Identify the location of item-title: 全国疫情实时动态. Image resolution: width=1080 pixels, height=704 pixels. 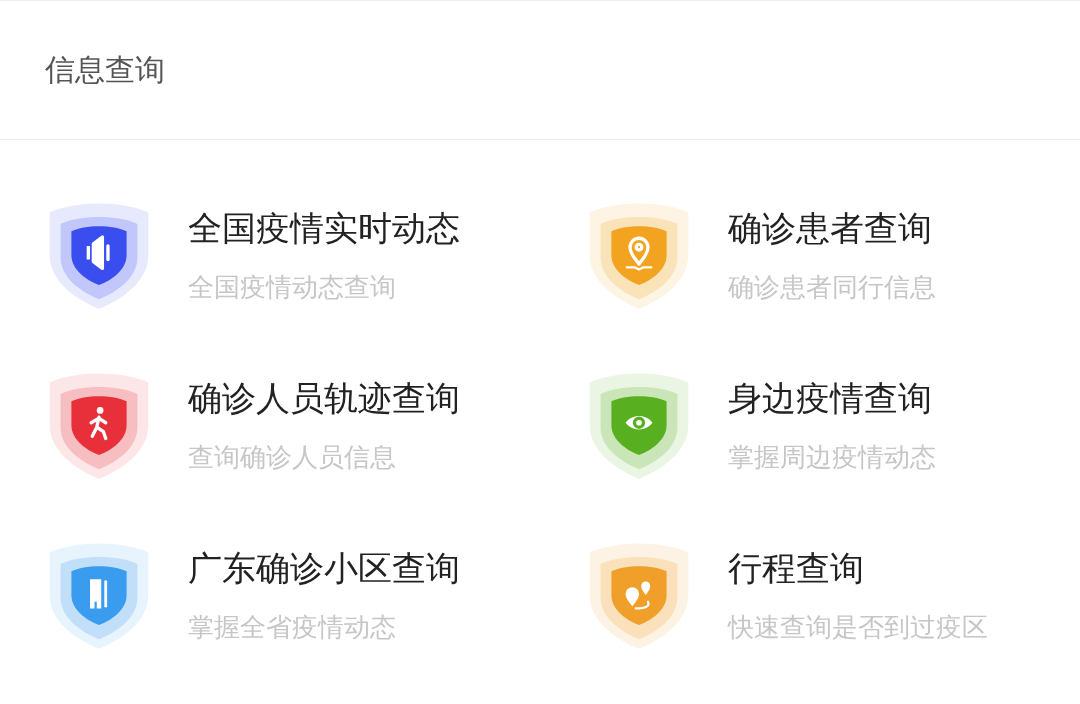
(324, 228).